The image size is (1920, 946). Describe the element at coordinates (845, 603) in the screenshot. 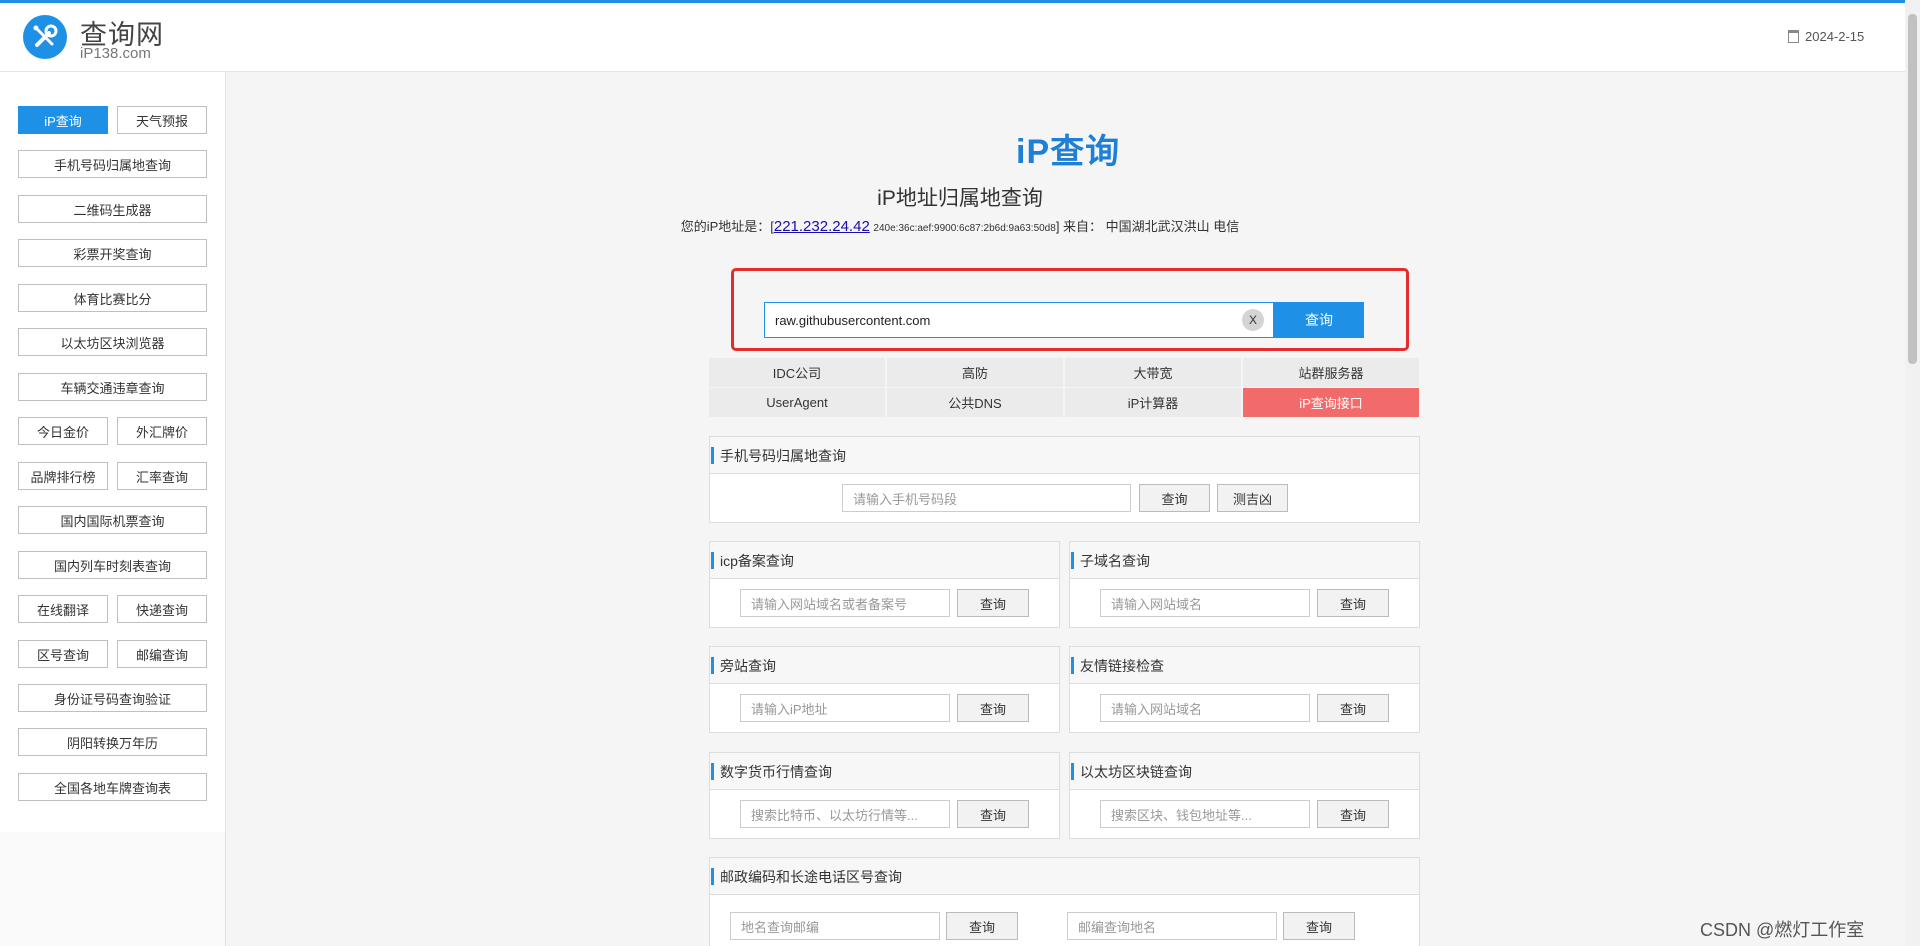

I see `icp-input: 请输入网站域名或者备案号` at that location.